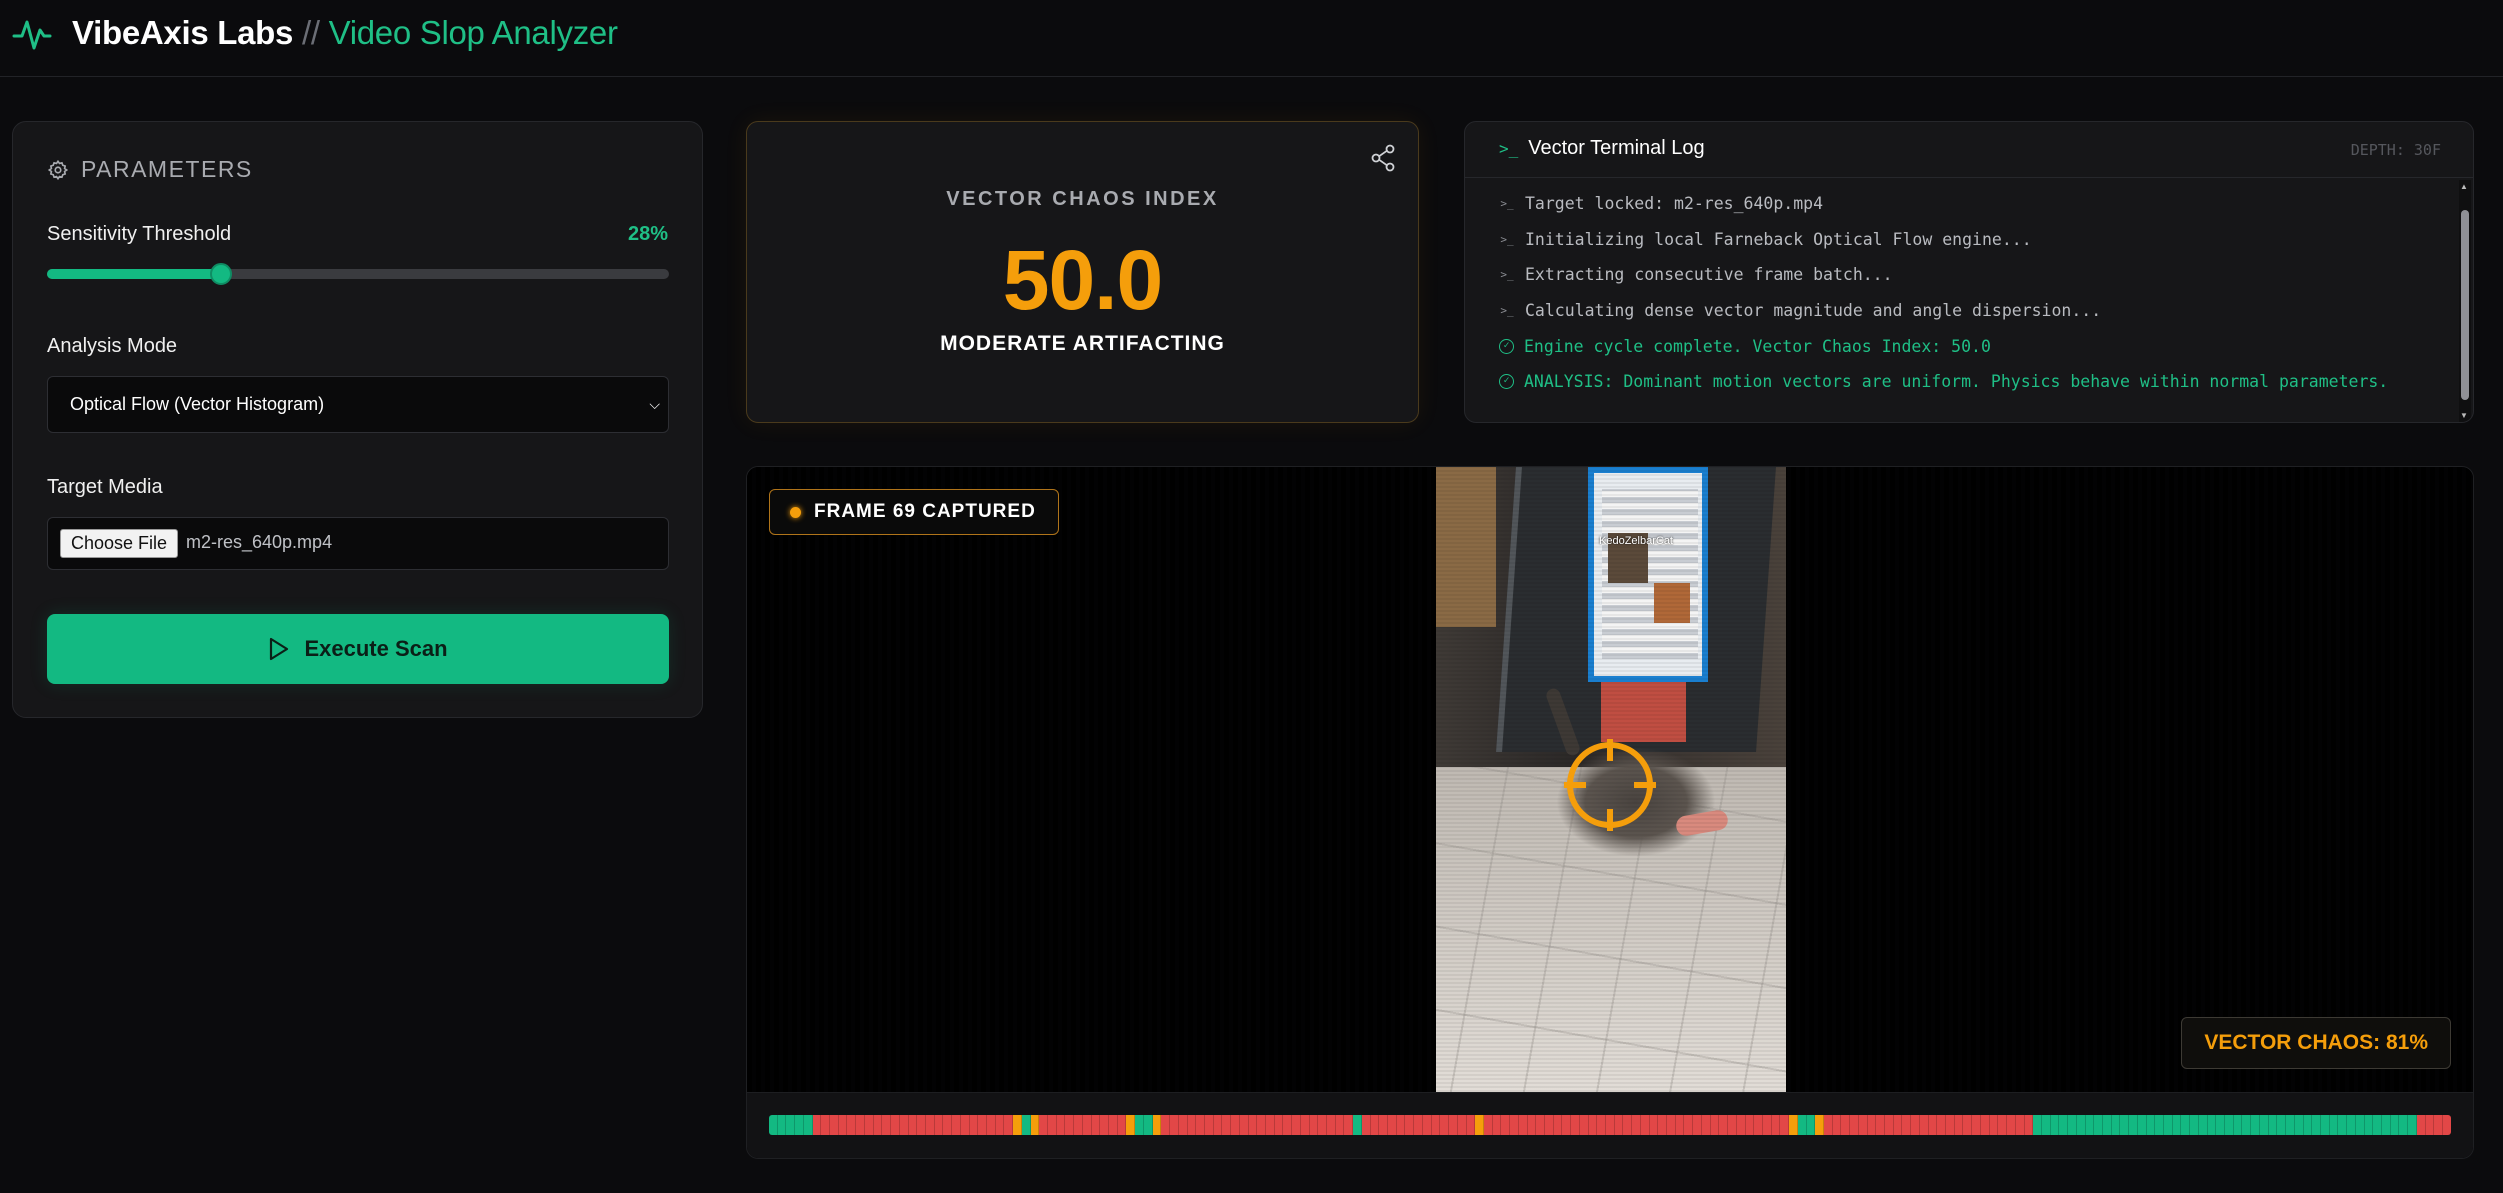  What do you see at coordinates (358, 404) in the screenshot?
I see `analysis-mode-select: Optical Flow (Vector Histogram) ⌵` at bounding box center [358, 404].